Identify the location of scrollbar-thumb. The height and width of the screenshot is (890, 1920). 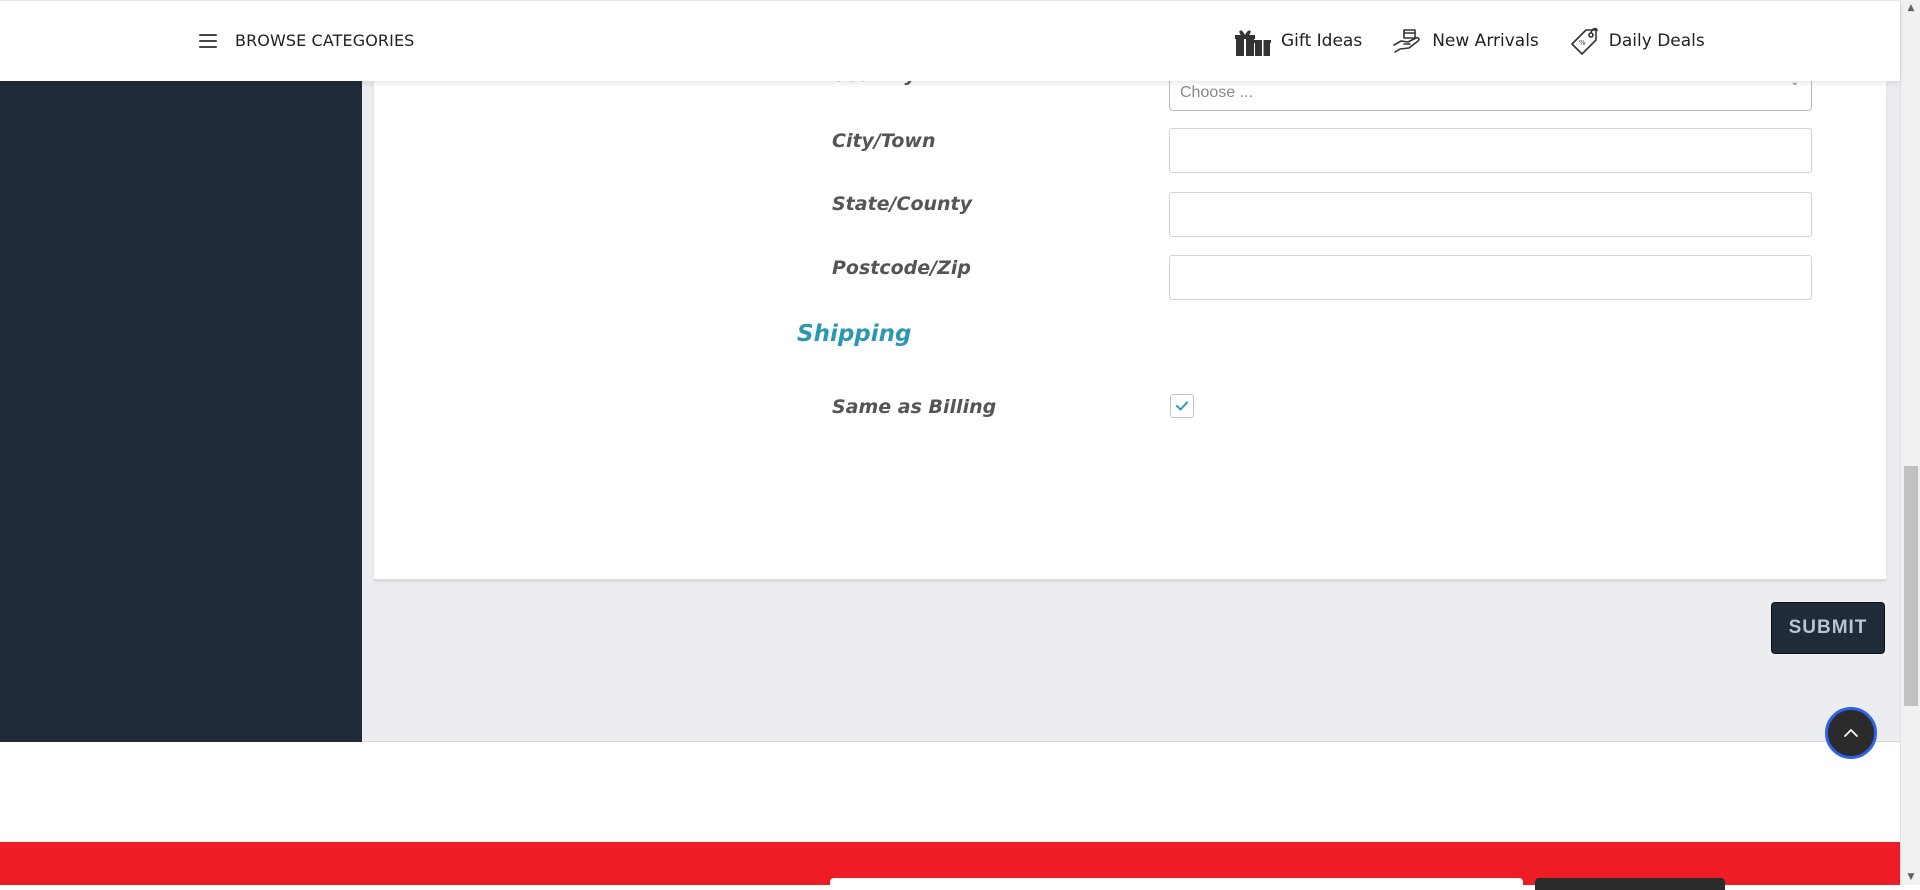
(1911, 586).